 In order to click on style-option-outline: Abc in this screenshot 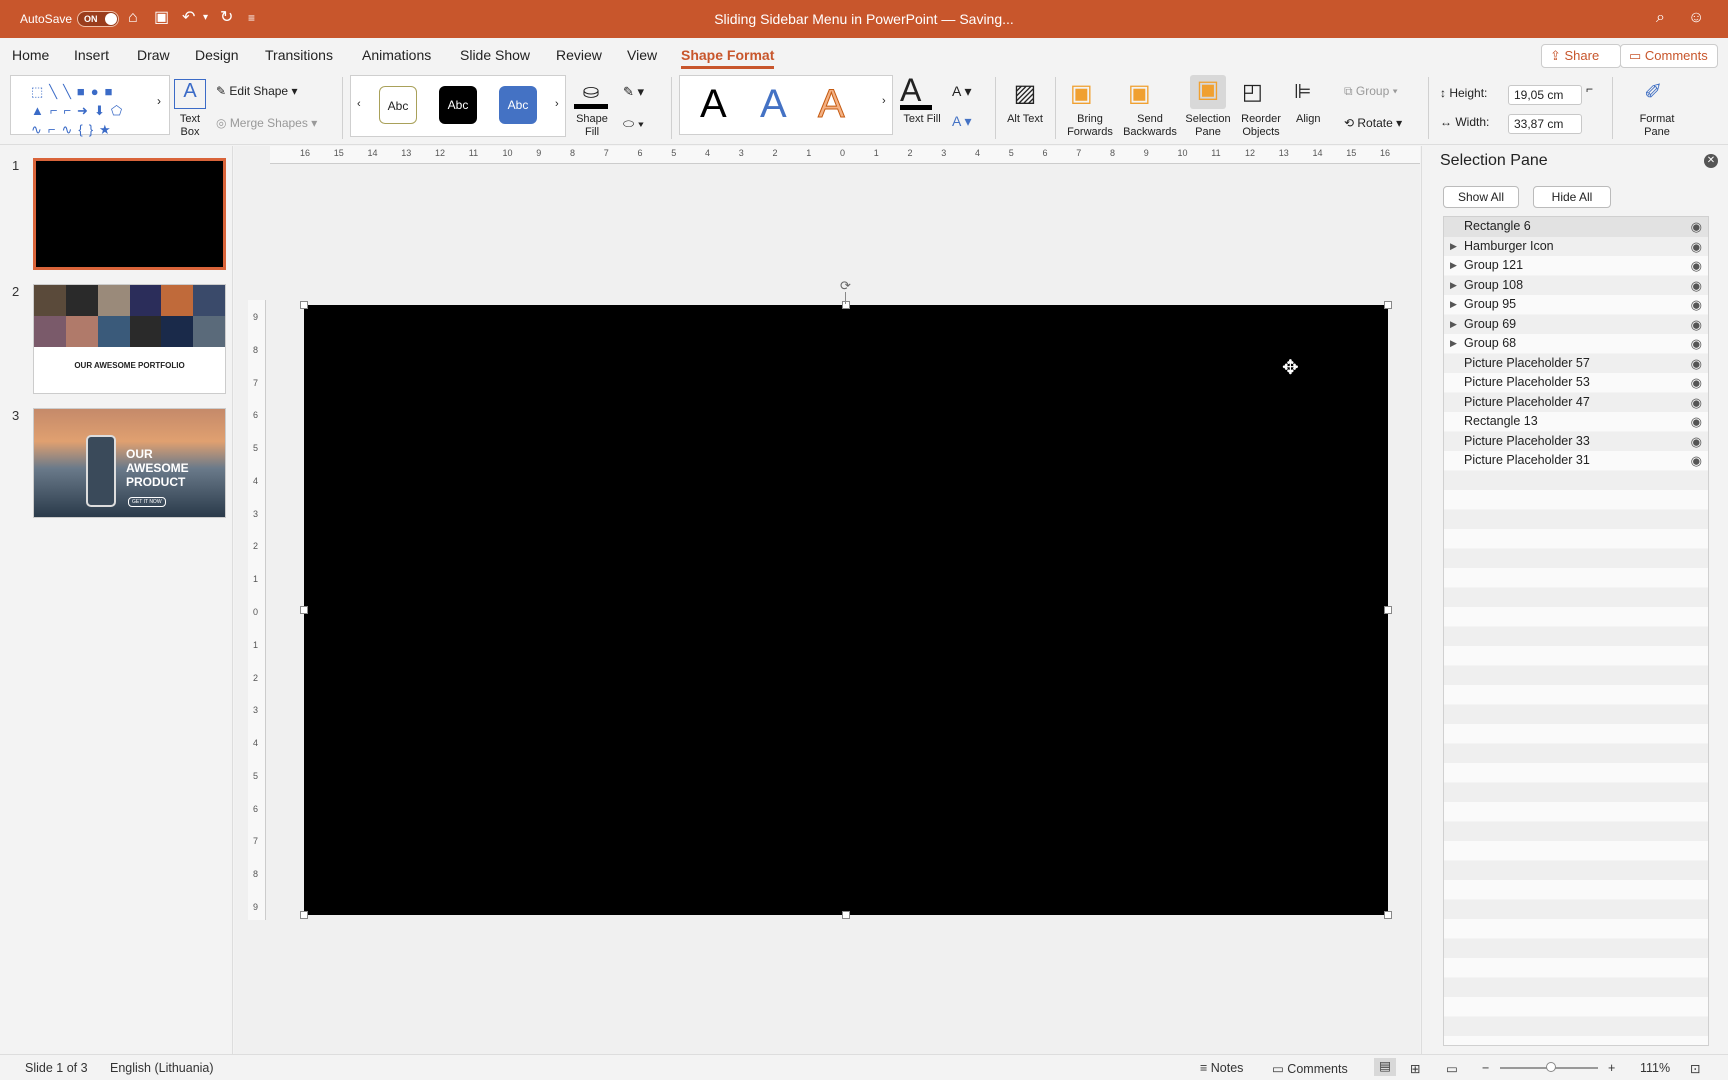, I will do `click(398, 105)`.